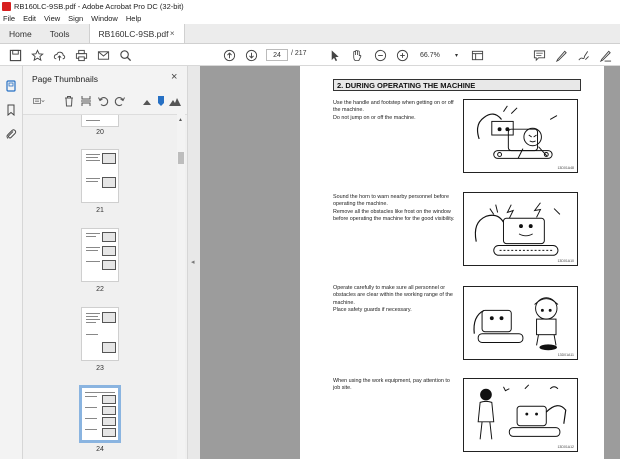  Describe the element at coordinates (456, 55) in the screenshot. I see `chevron-down-icon: ▾` at that location.